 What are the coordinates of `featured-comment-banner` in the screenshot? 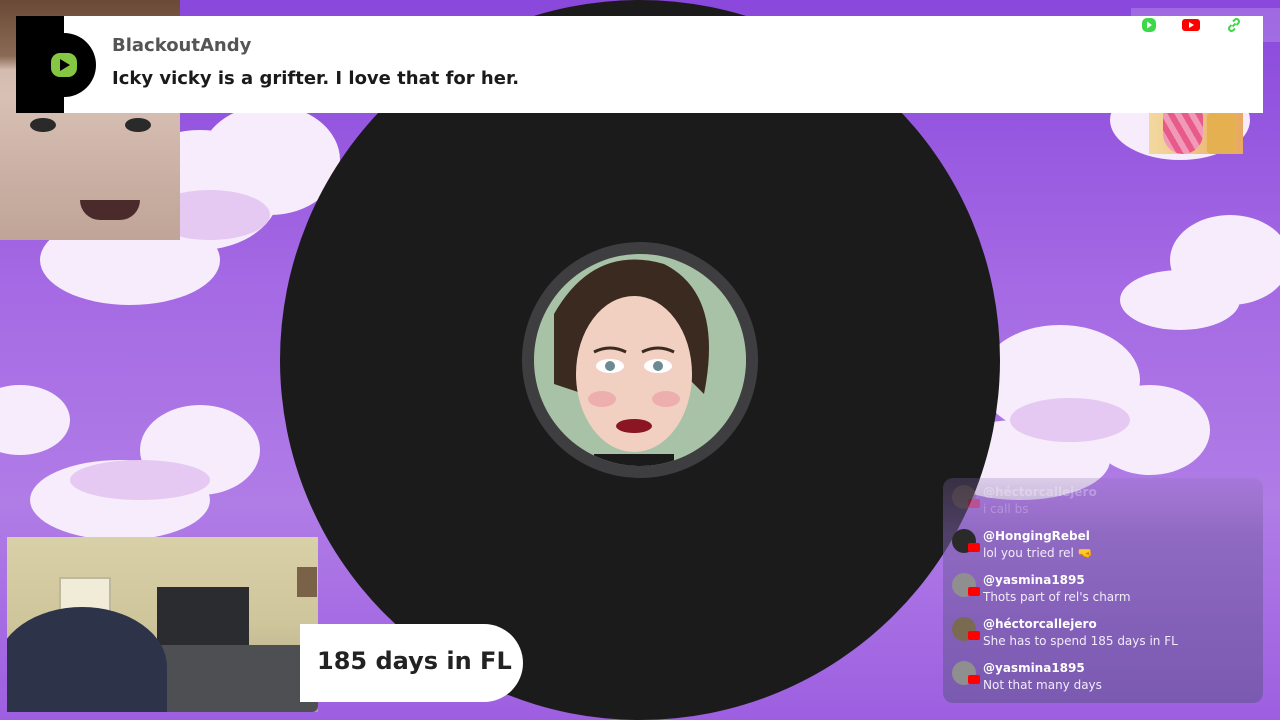 It's located at (639, 64).